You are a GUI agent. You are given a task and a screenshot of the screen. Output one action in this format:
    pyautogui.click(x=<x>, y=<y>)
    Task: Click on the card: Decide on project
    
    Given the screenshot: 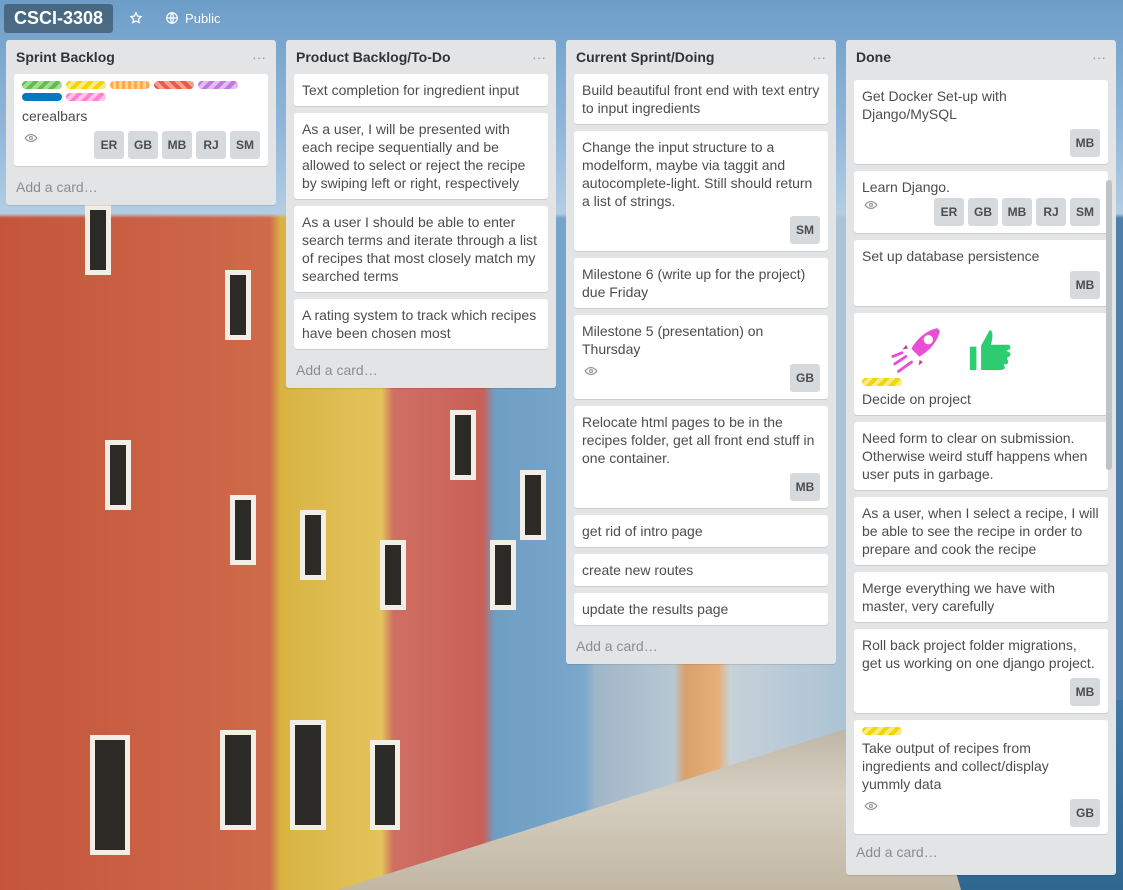 What is the action you would take?
    pyautogui.click(x=981, y=364)
    